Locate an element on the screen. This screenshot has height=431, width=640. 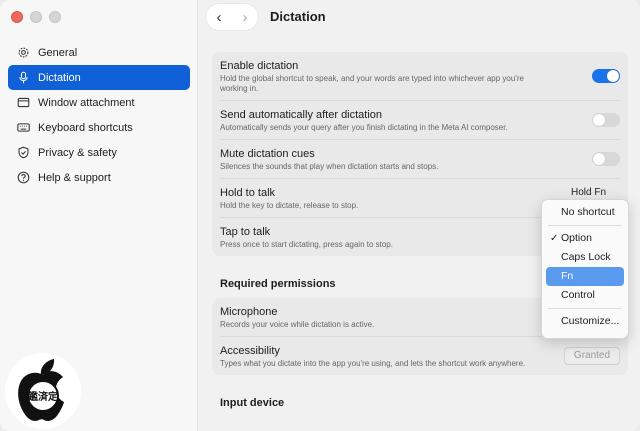
checkmark-icon: ✓ is located at coordinates (554, 238).